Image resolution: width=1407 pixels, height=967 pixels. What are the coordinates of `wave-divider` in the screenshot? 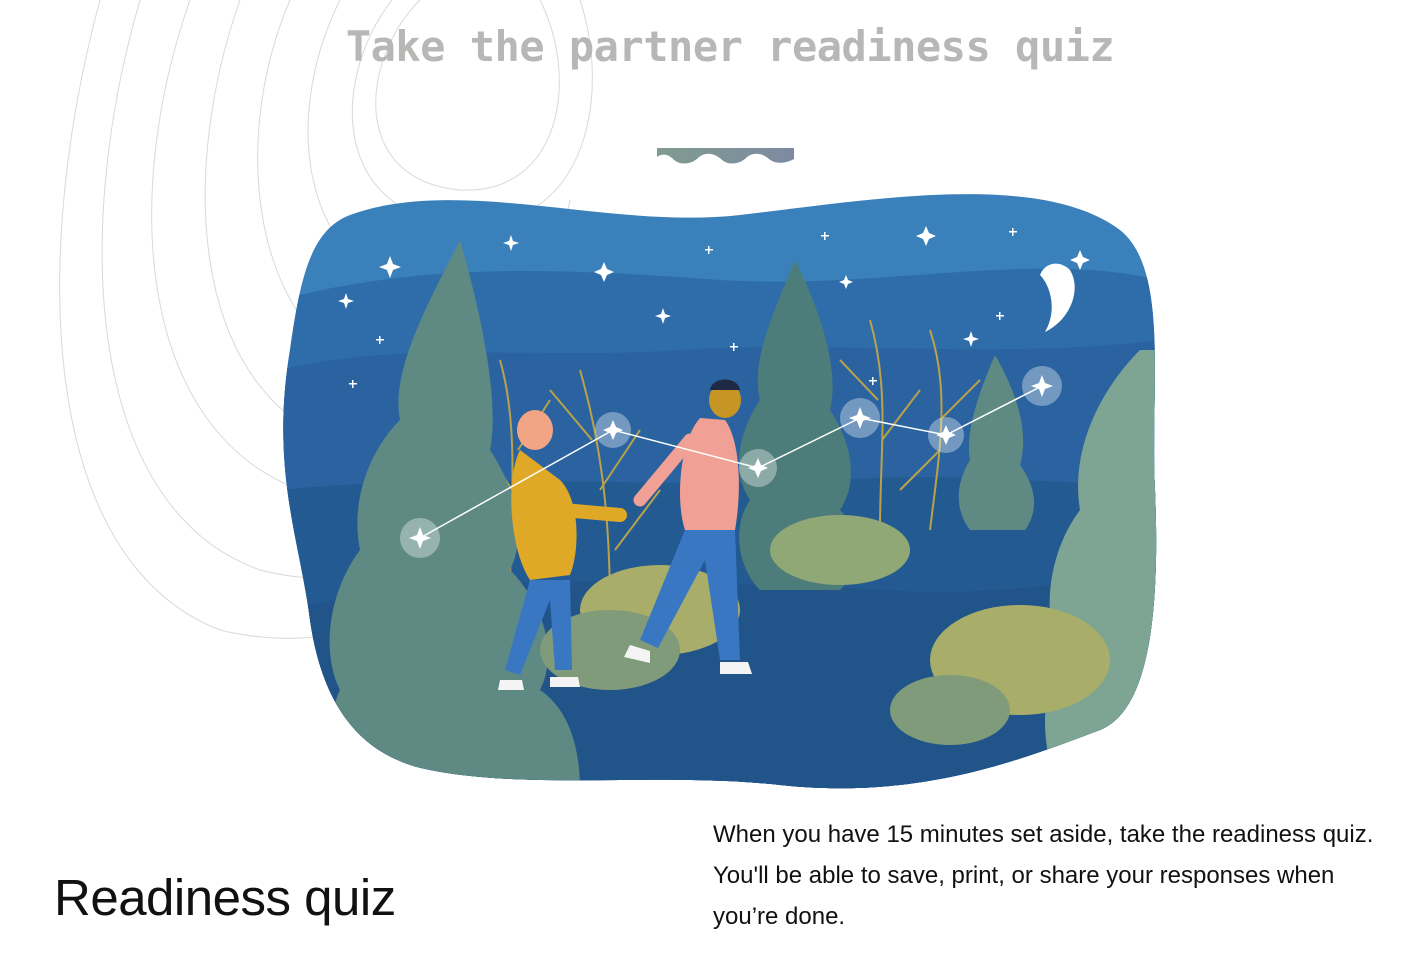 It's located at (725, 156).